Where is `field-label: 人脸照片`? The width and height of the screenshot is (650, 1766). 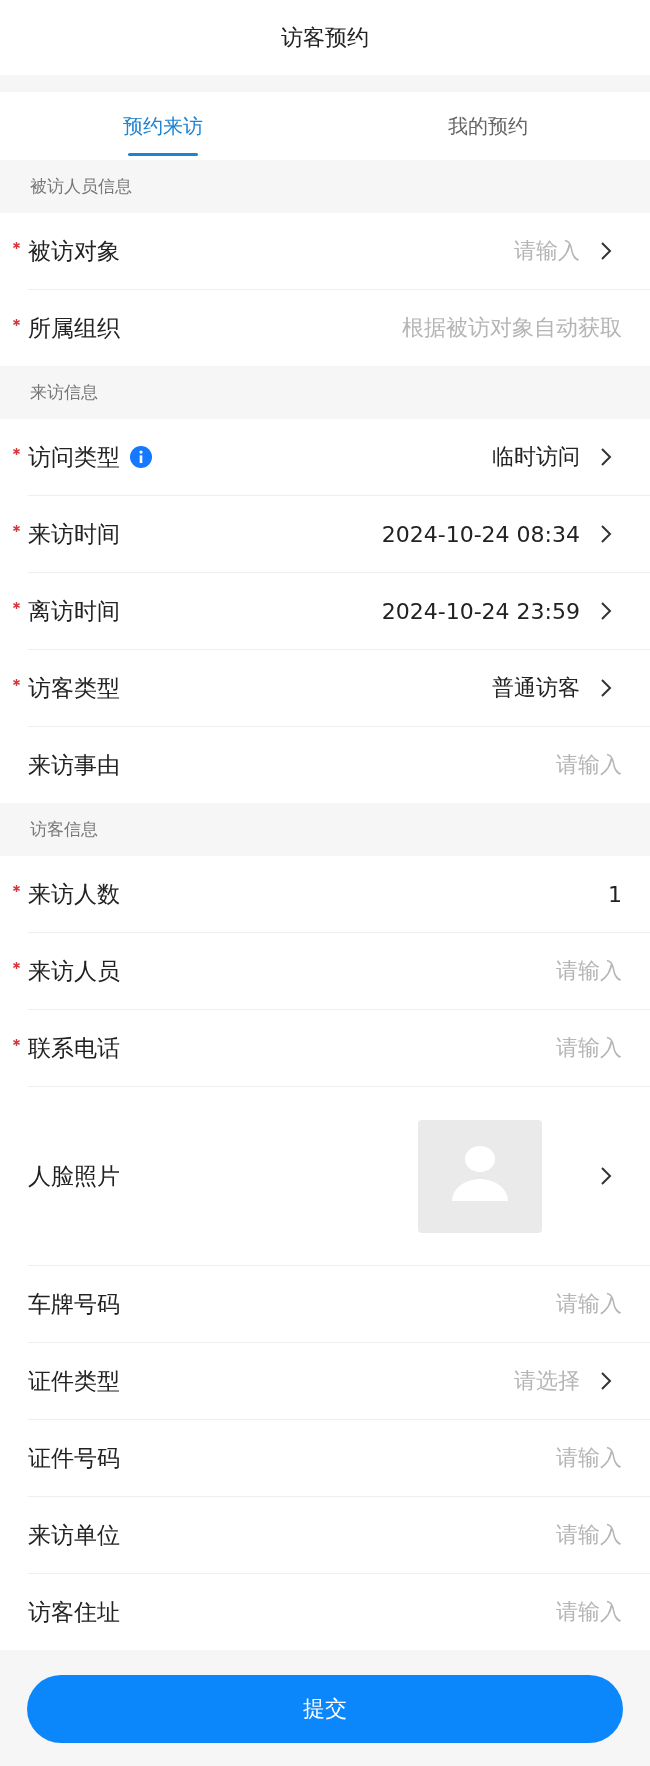 field-label: 人脸照片 is located at coordinates (74, 1176).